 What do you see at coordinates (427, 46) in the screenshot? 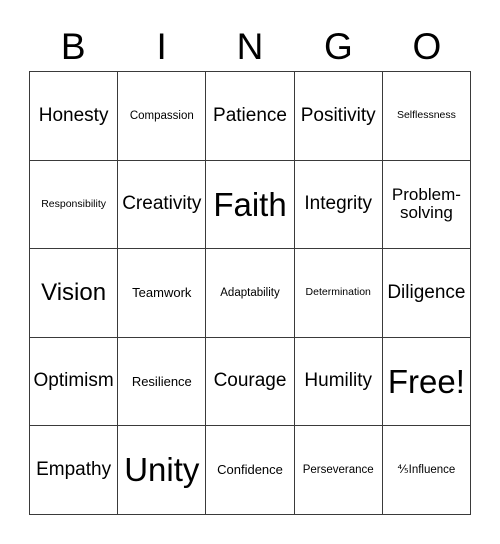
I see `bingo-header-letter-o: O` at bounding box center [427, 46].